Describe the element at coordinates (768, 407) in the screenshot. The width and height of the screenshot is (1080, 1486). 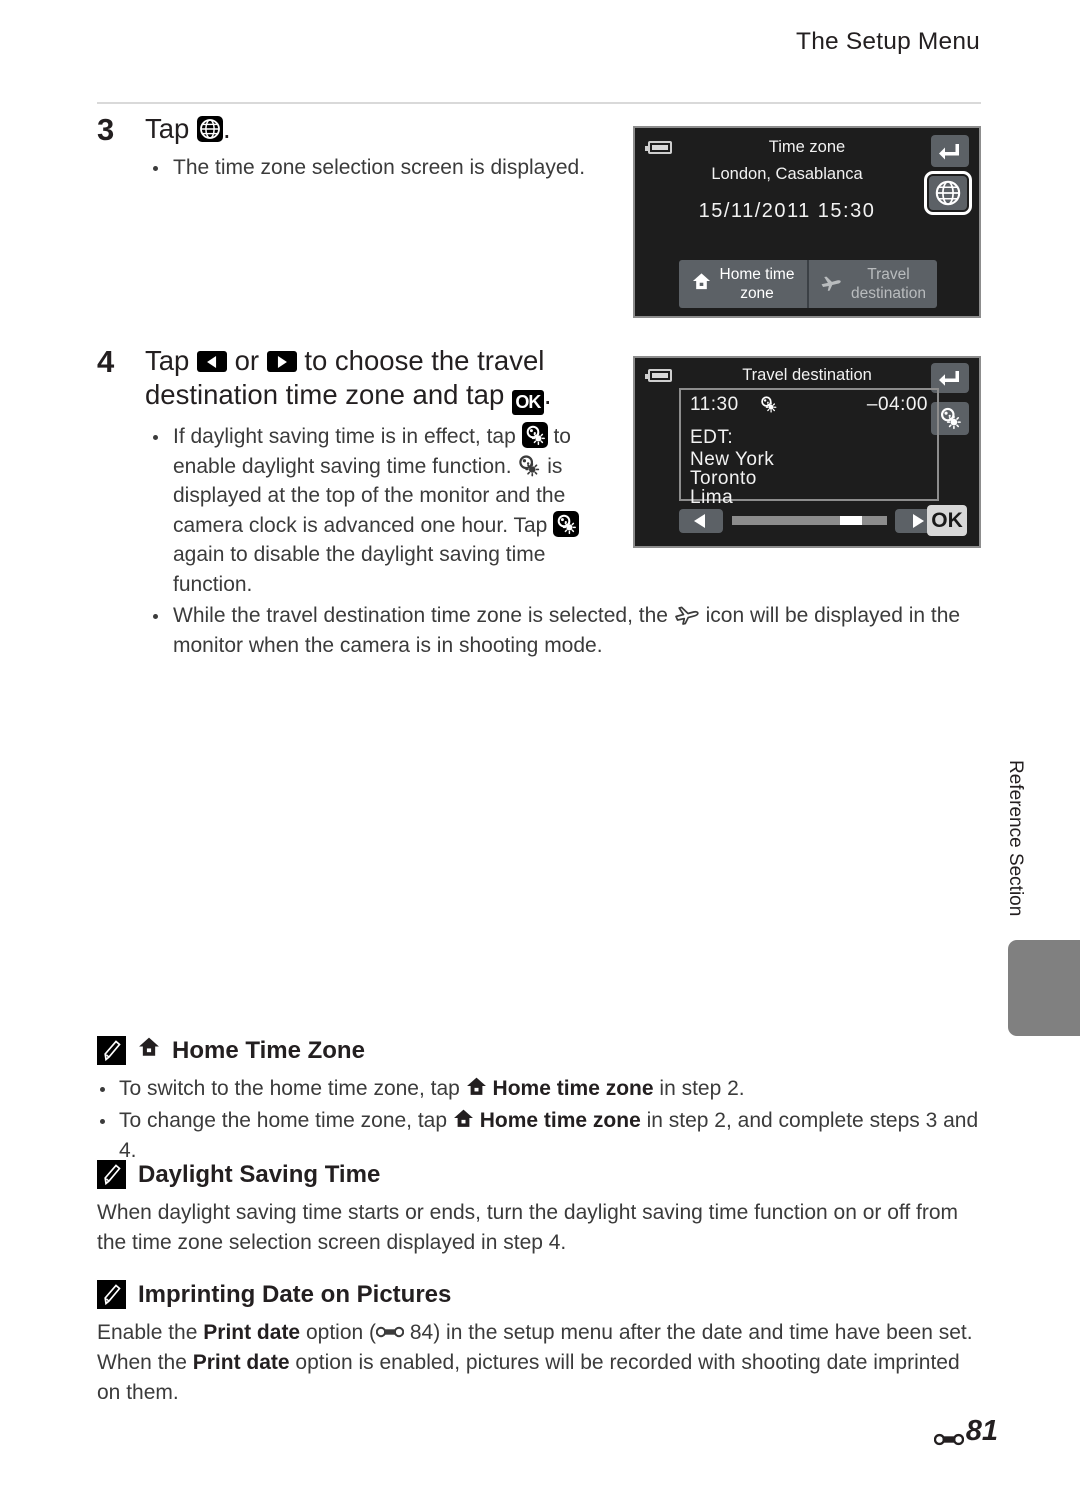
I see `daylight-saving-icon-inline` at that location.